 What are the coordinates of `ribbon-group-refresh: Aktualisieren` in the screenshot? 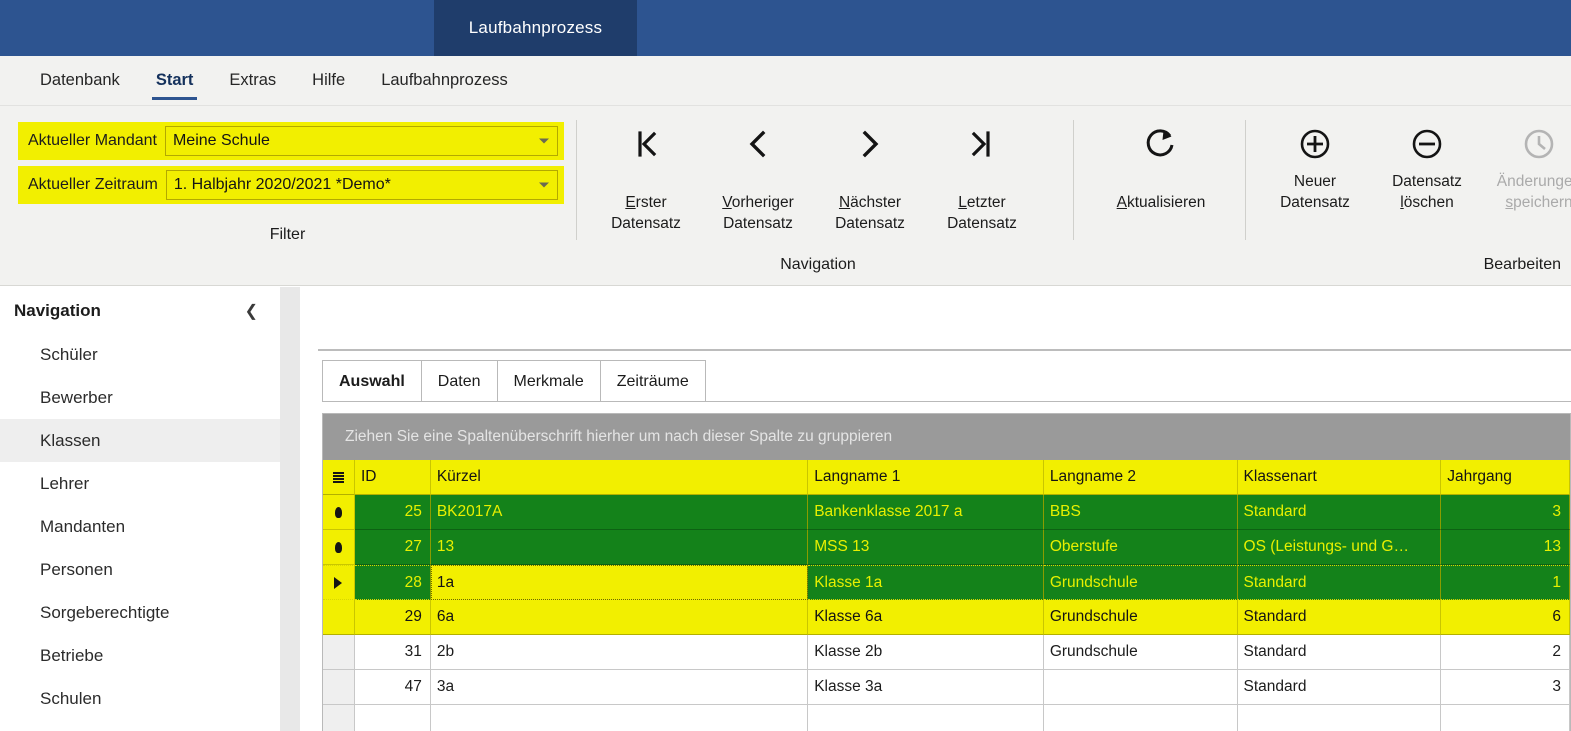 It's located at (1152, 196).